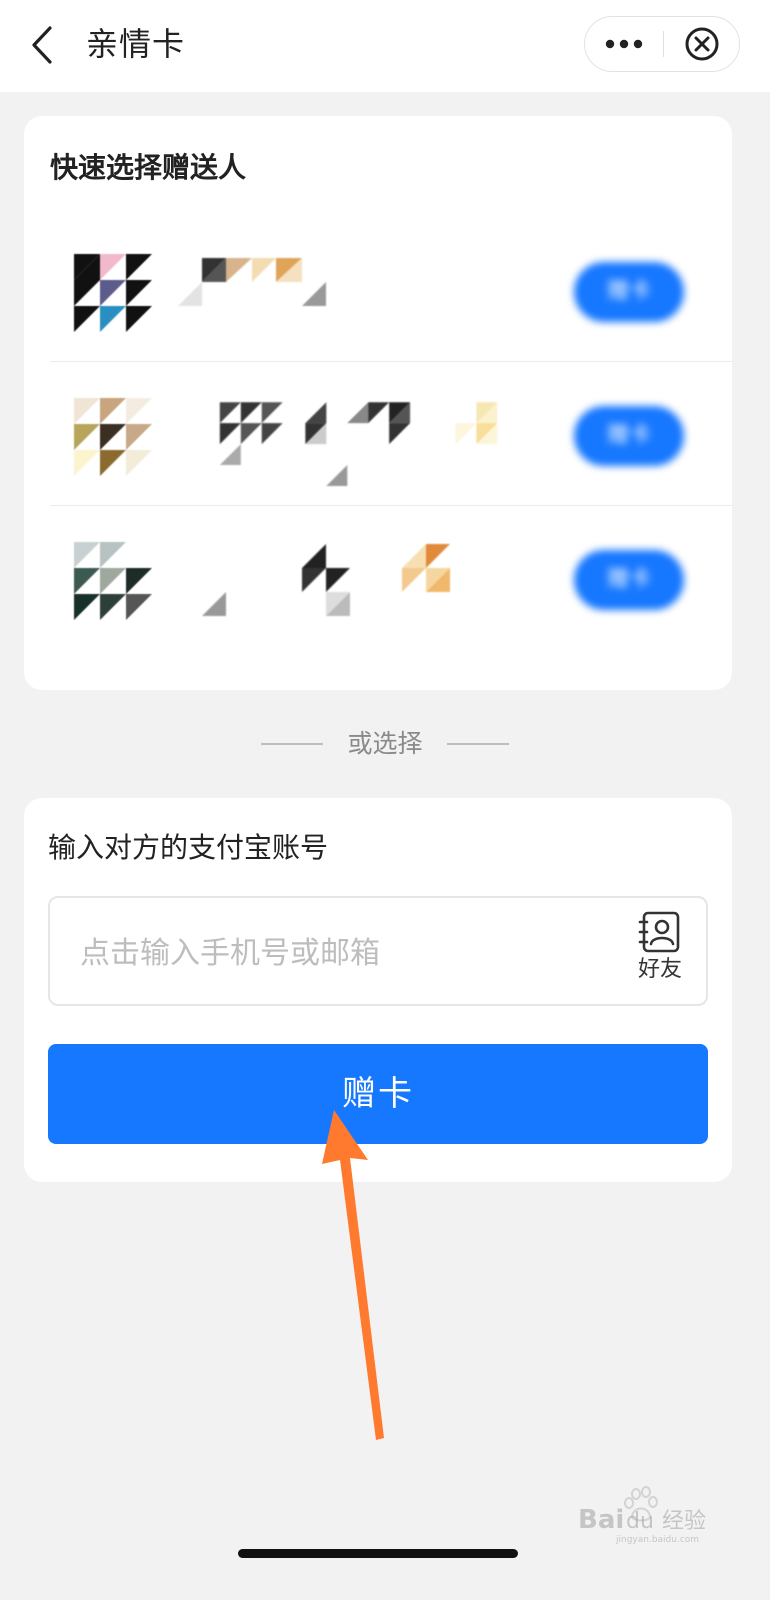  Describe the element at coordinates (601, 1520) in the screenshot. I see `svg-text: Bai` at that location.